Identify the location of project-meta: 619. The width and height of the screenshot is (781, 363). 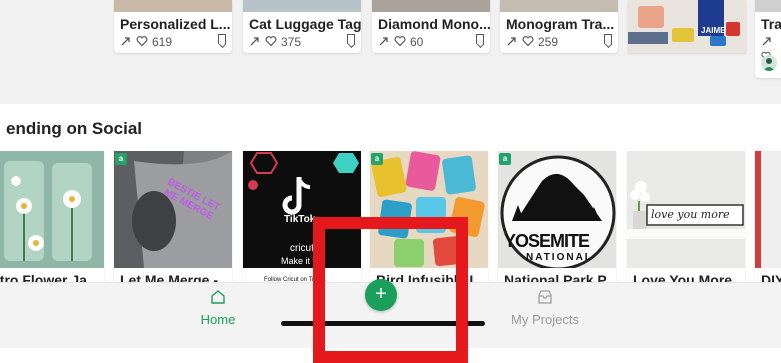
(173, 40).